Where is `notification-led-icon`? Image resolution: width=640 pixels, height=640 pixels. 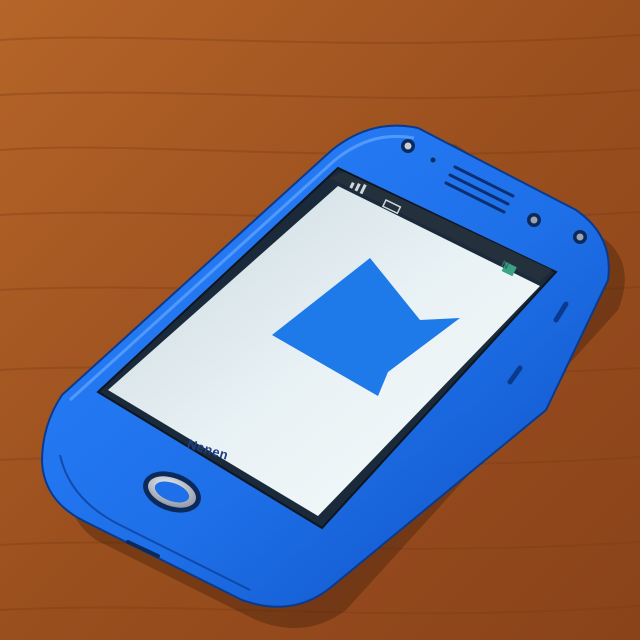
notification-led-icon is located at coordinates (433, 160).